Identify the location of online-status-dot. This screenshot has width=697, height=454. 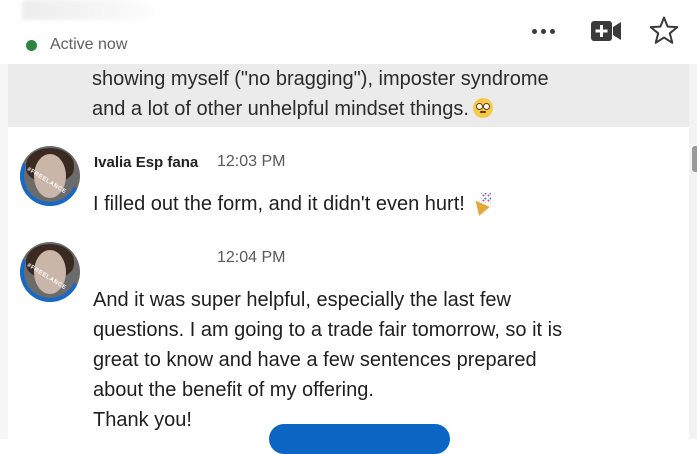
(31, 45).